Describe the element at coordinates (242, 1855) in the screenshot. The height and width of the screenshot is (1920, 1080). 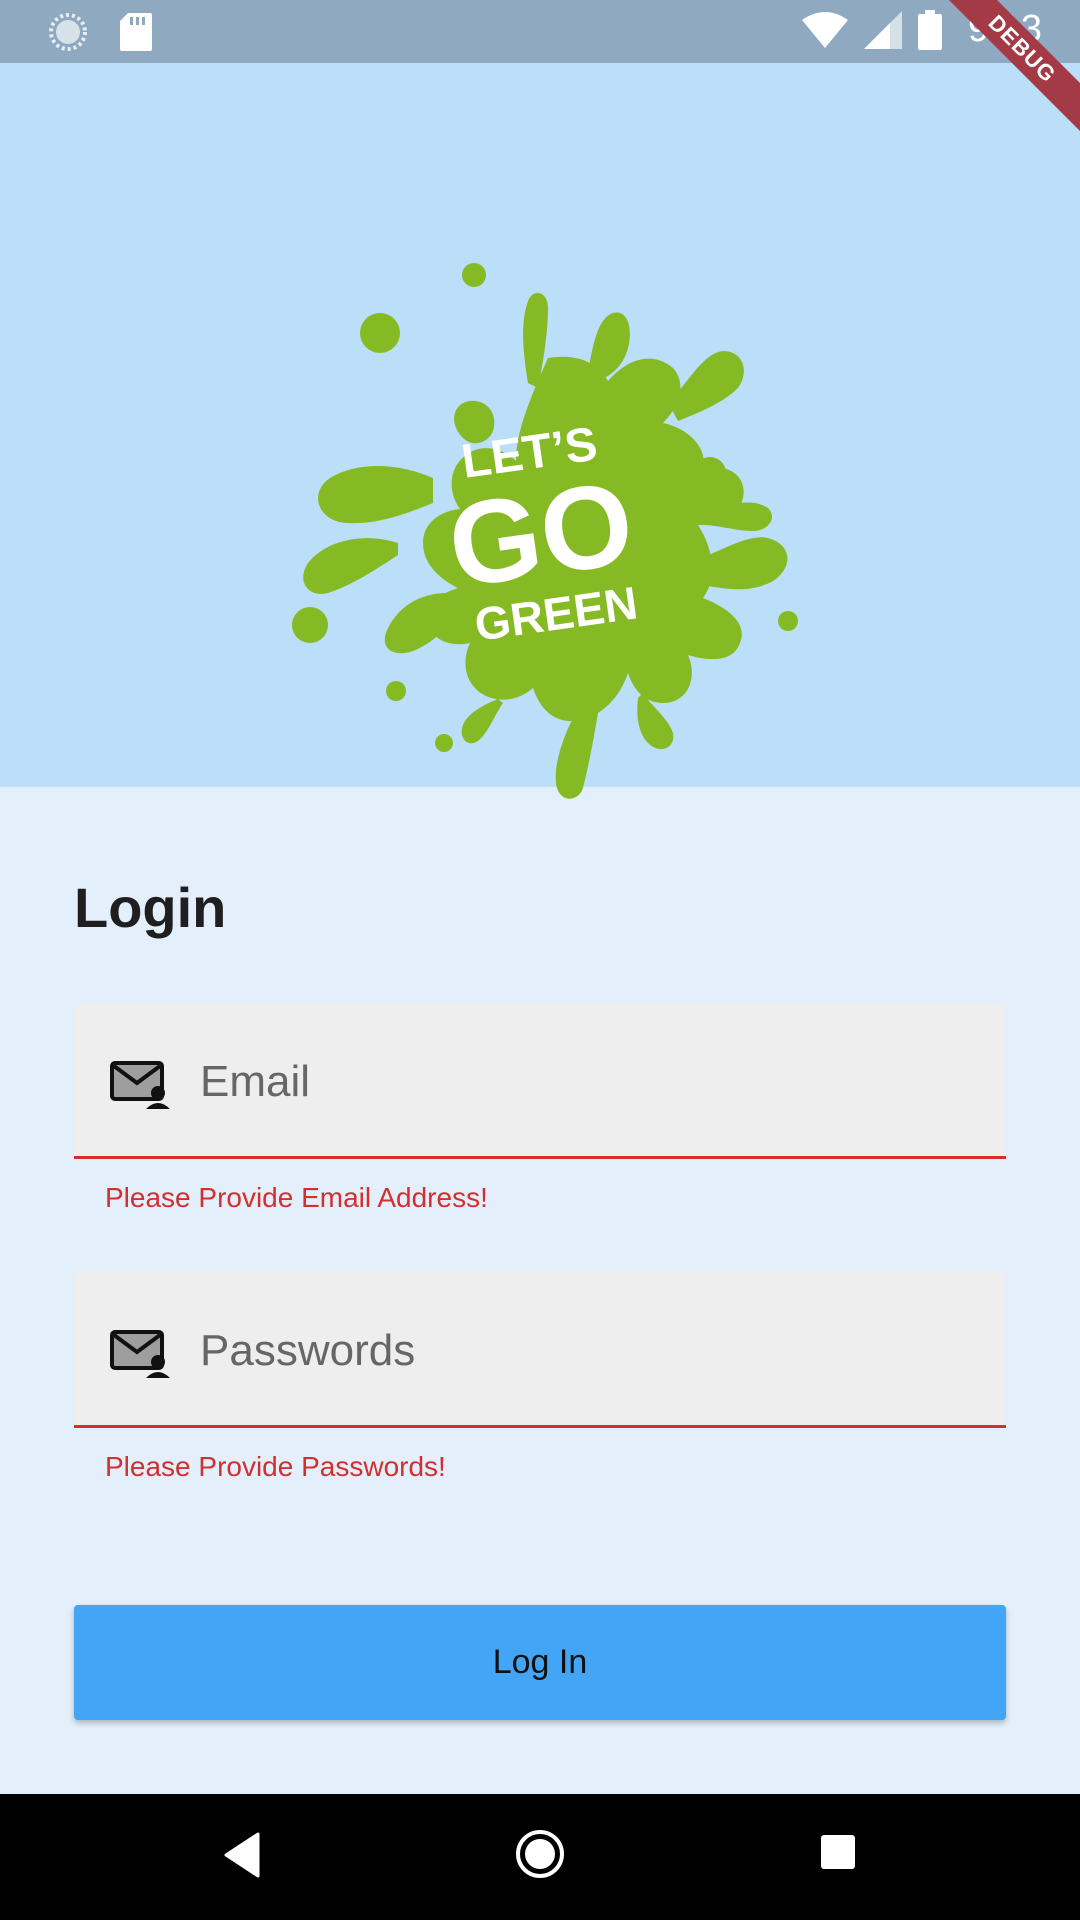
I see `back-icon` at that location.